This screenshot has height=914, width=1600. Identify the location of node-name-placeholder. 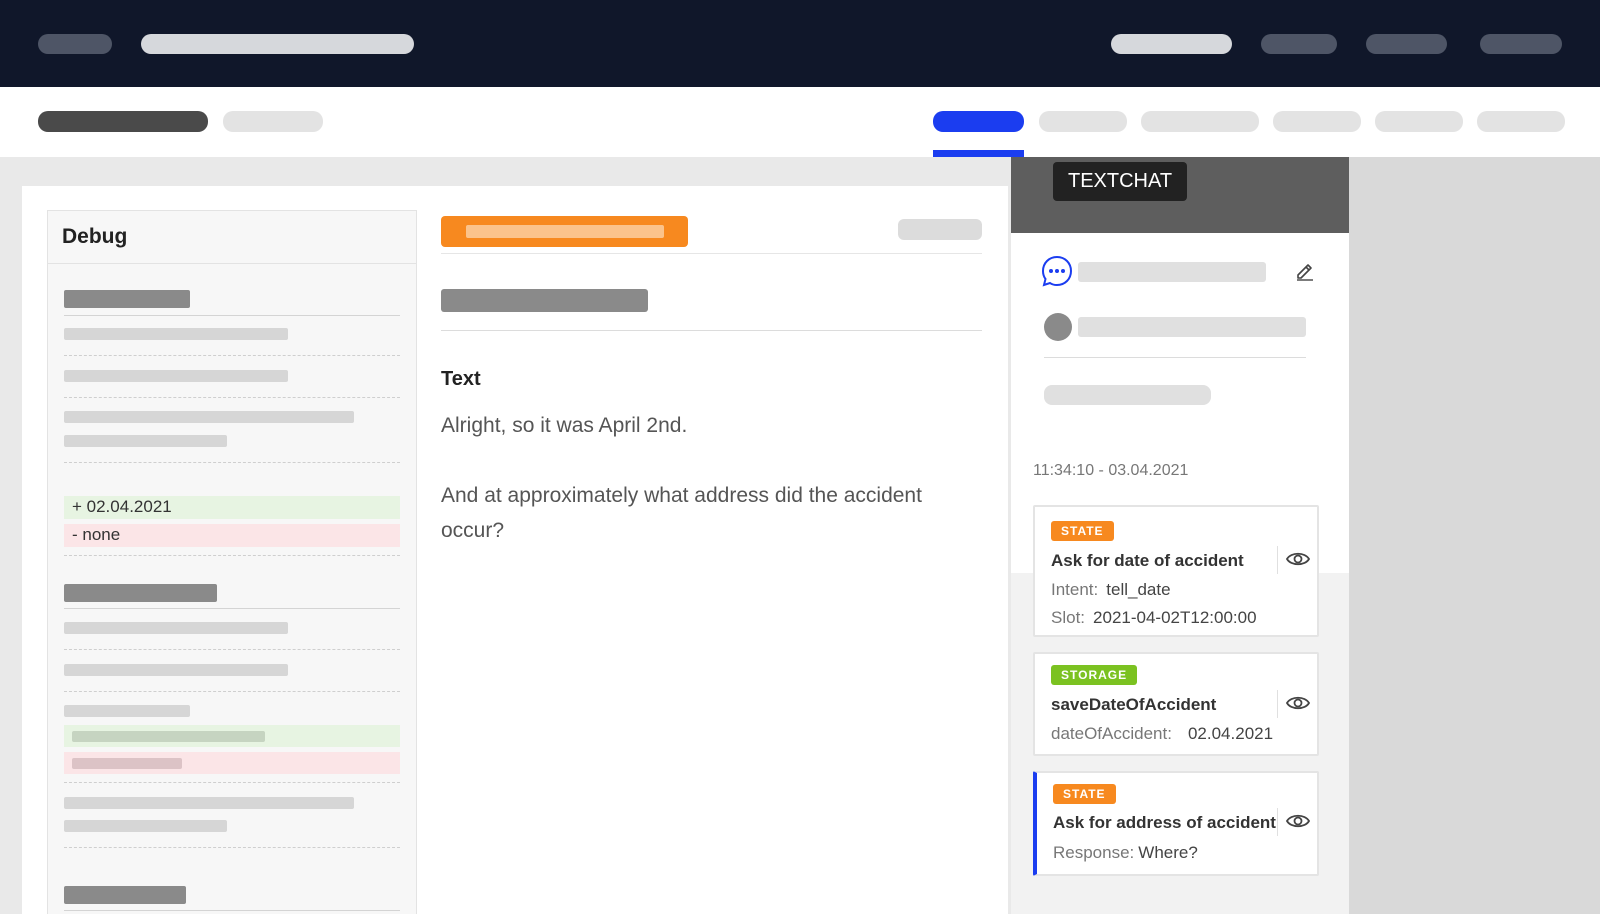
(544, 300).